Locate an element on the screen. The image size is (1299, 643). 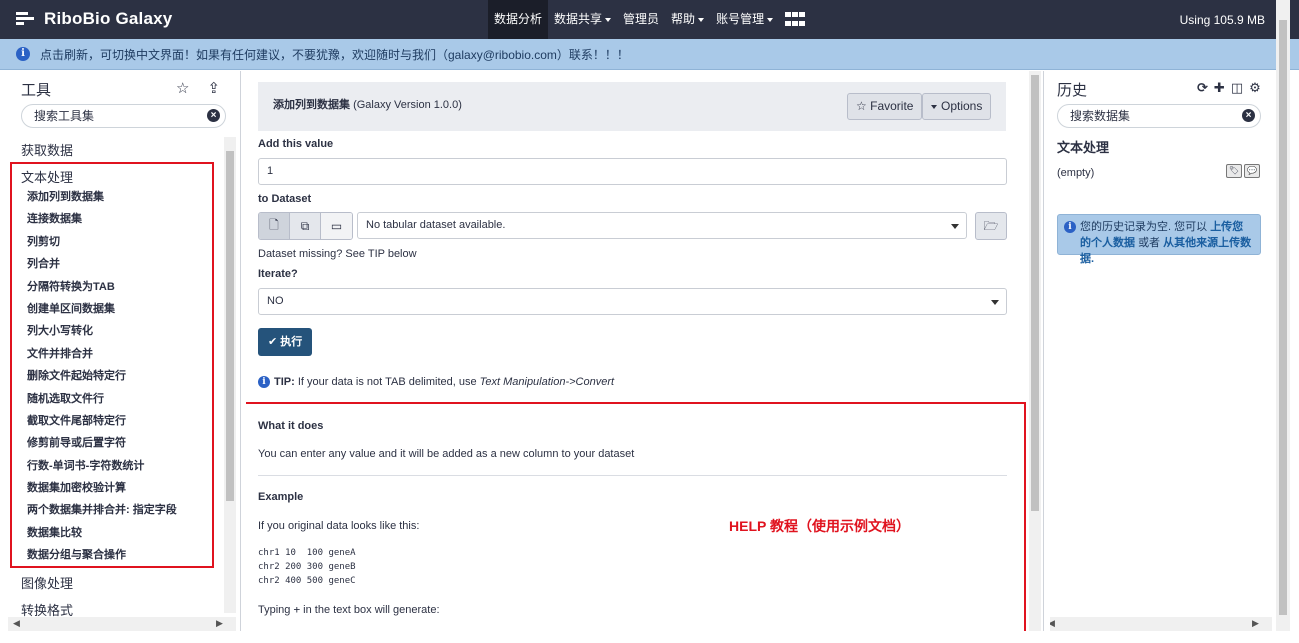
grid-icon is located at coordinates (795, 20).